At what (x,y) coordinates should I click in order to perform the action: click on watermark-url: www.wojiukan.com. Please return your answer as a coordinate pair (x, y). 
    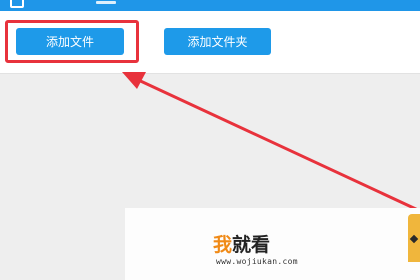
    Looking at the image, I should click on (257, 261).